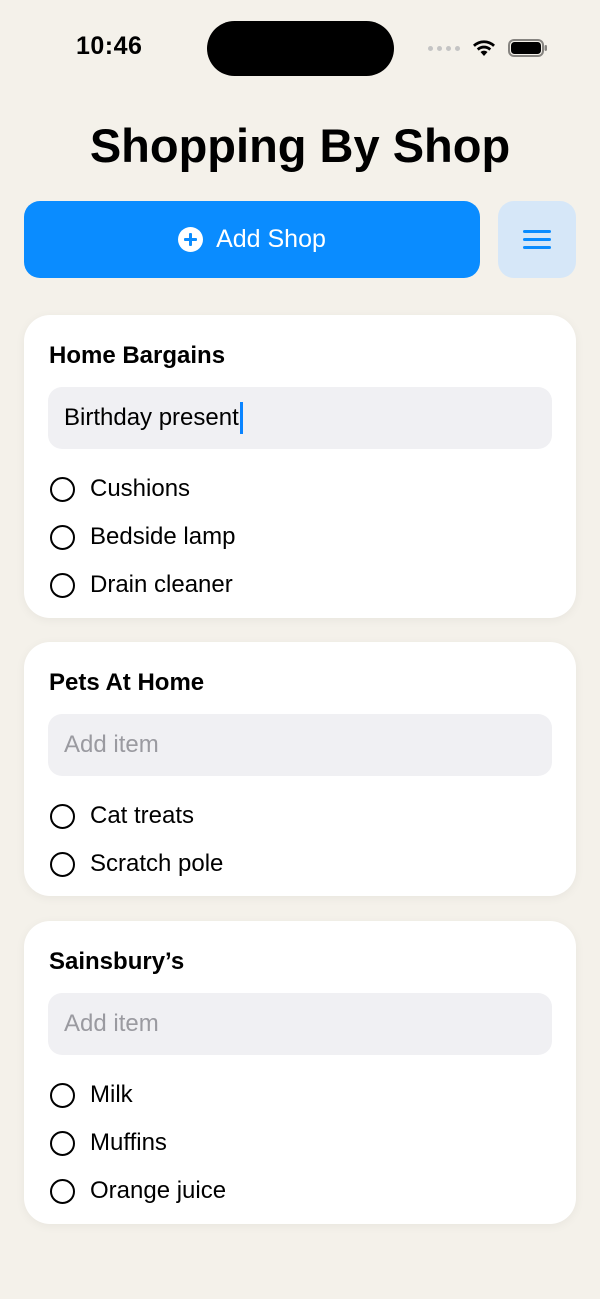  I want to click on shop-name: Home Bargains, so click(137, 355).